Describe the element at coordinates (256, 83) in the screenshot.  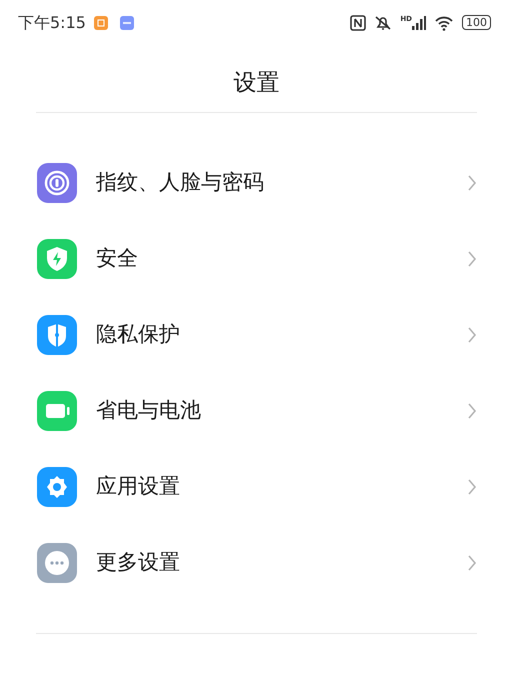
I see `page-title: 设置` at that location.